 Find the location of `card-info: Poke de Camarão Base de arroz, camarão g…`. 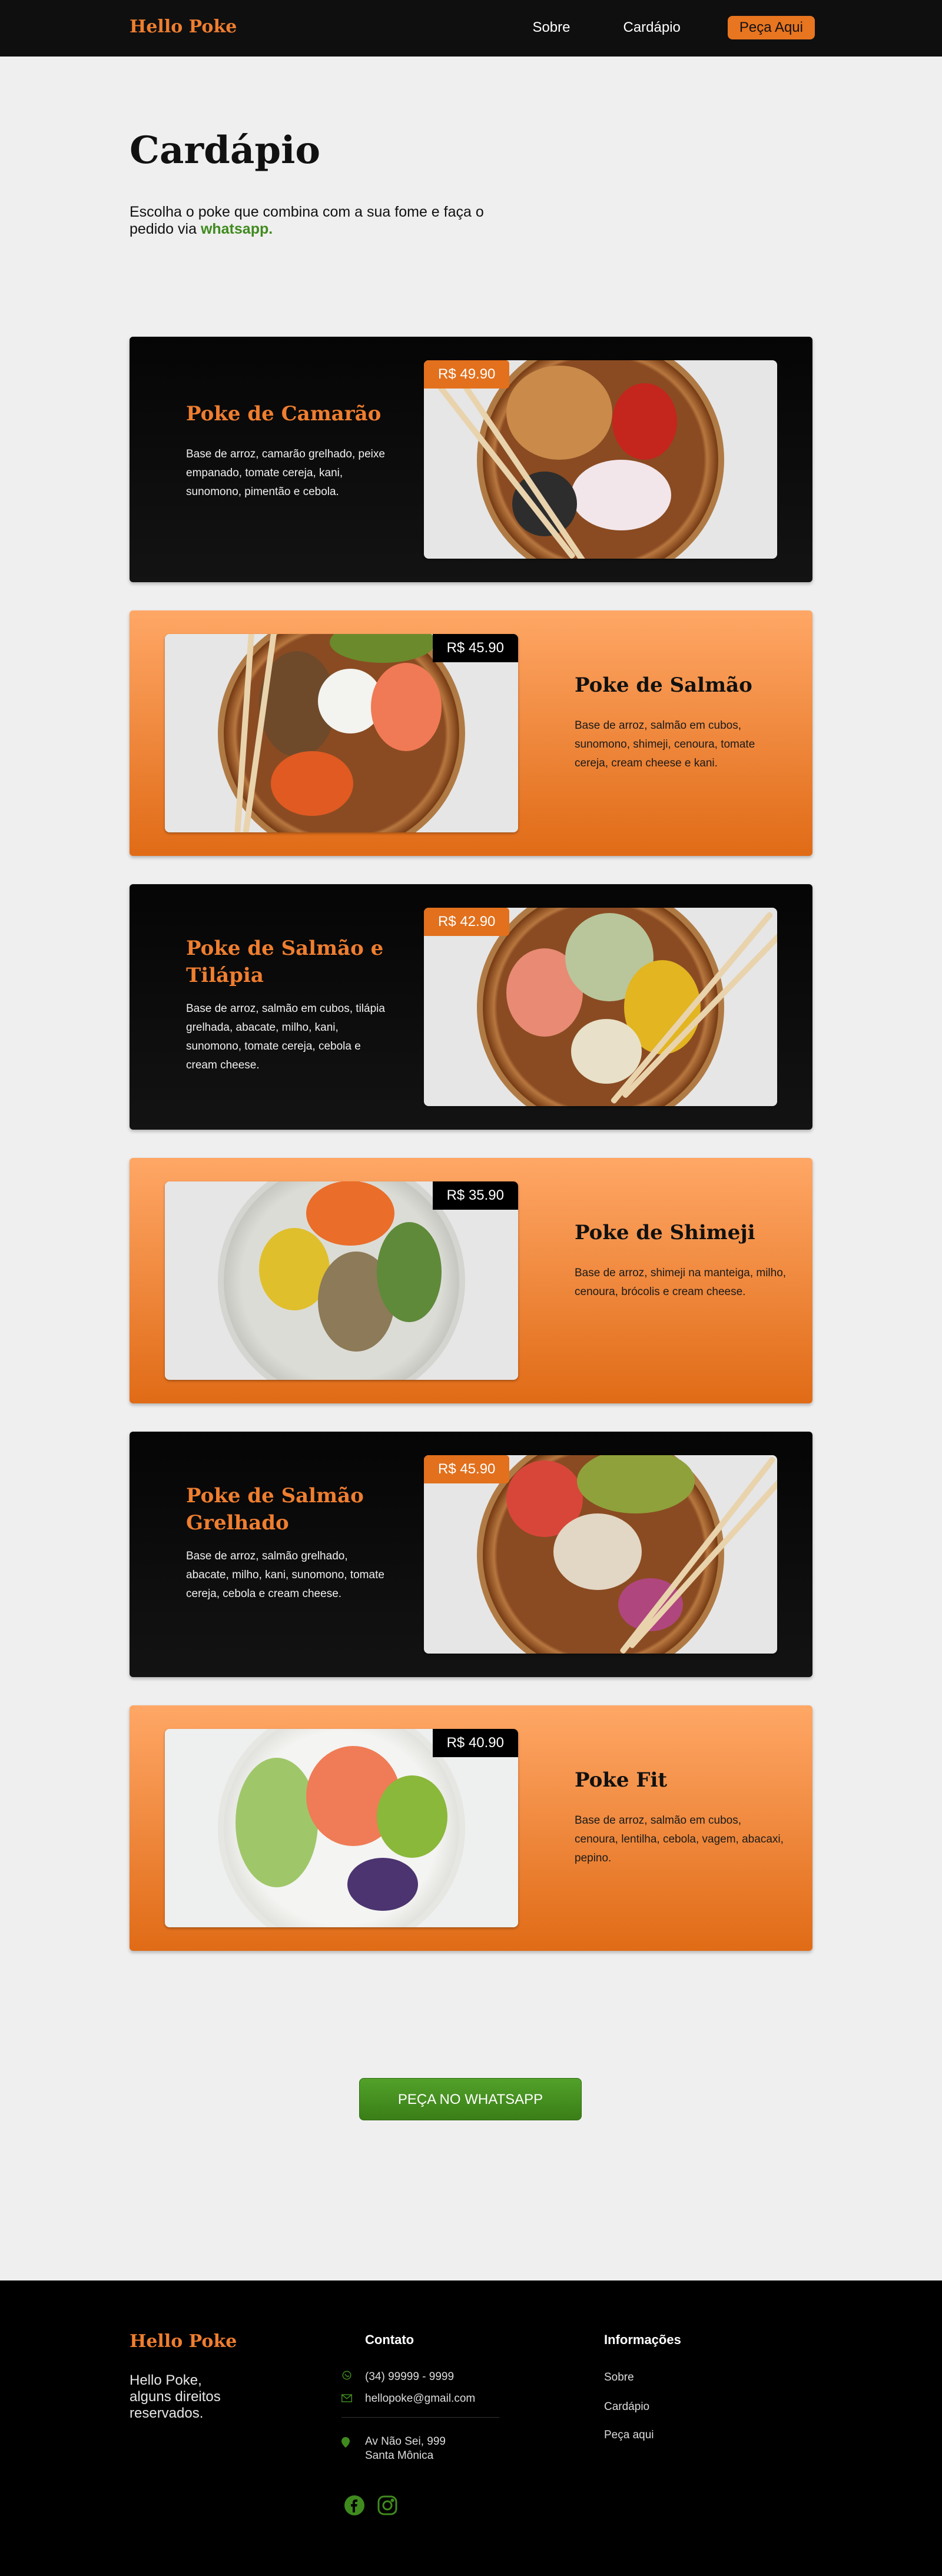

card-info: Poke de Camarão Base de arroz, camarão g… is located at coordinates (286, 451).